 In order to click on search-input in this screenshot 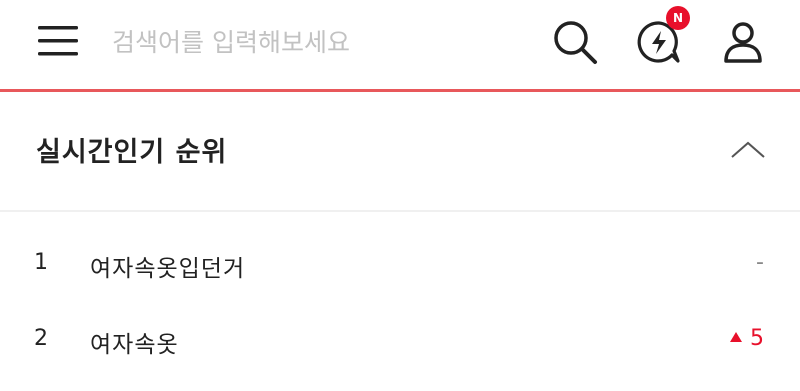, I will do `click(322, 42)`.